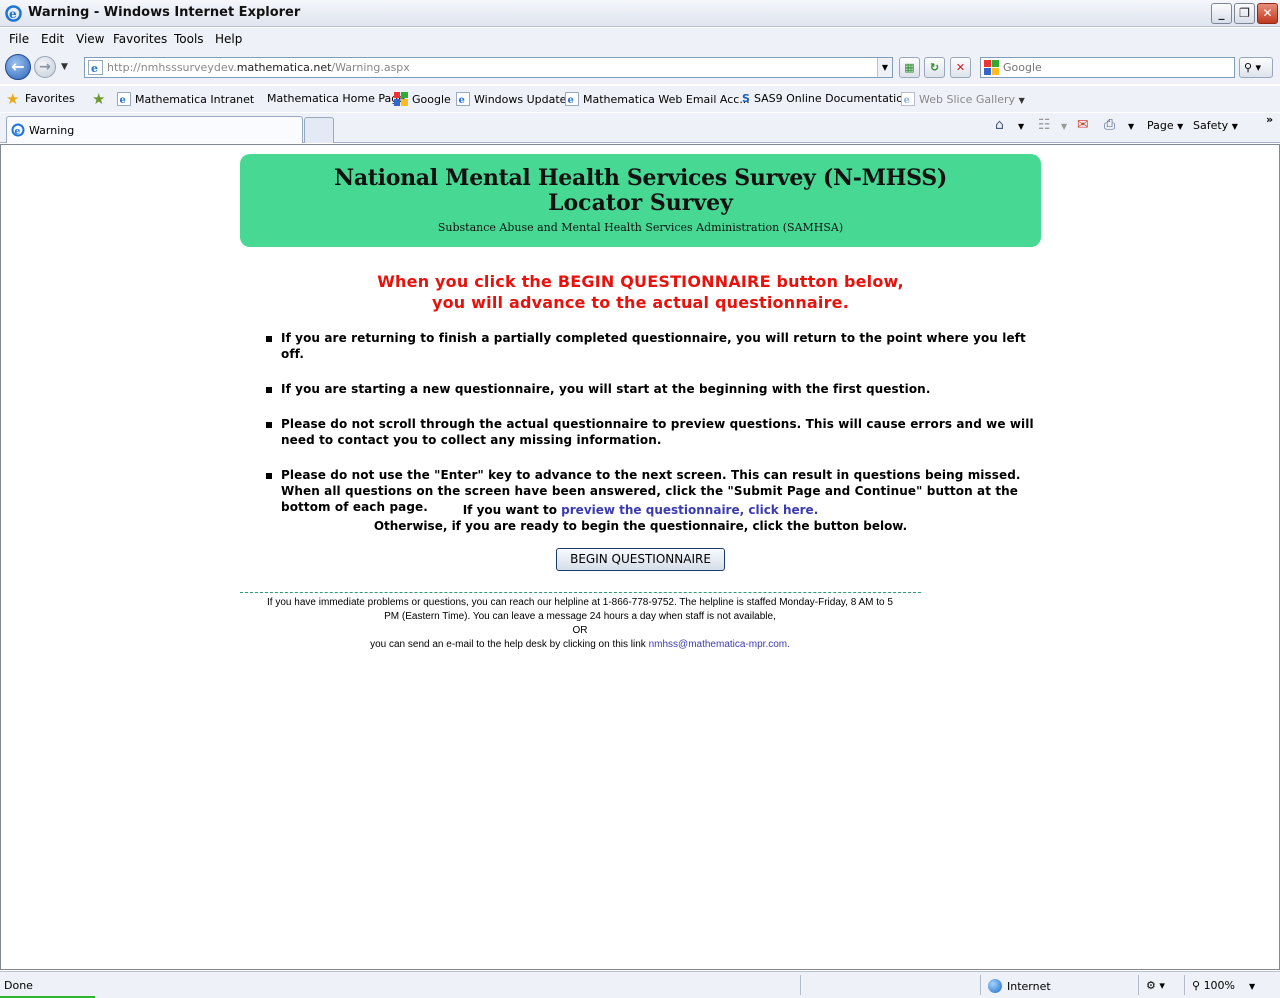 The width and height of the screenshot is (1280, 998). I want to click on zoom-level: ⚲ 100% ▼, so click(1223, 985).